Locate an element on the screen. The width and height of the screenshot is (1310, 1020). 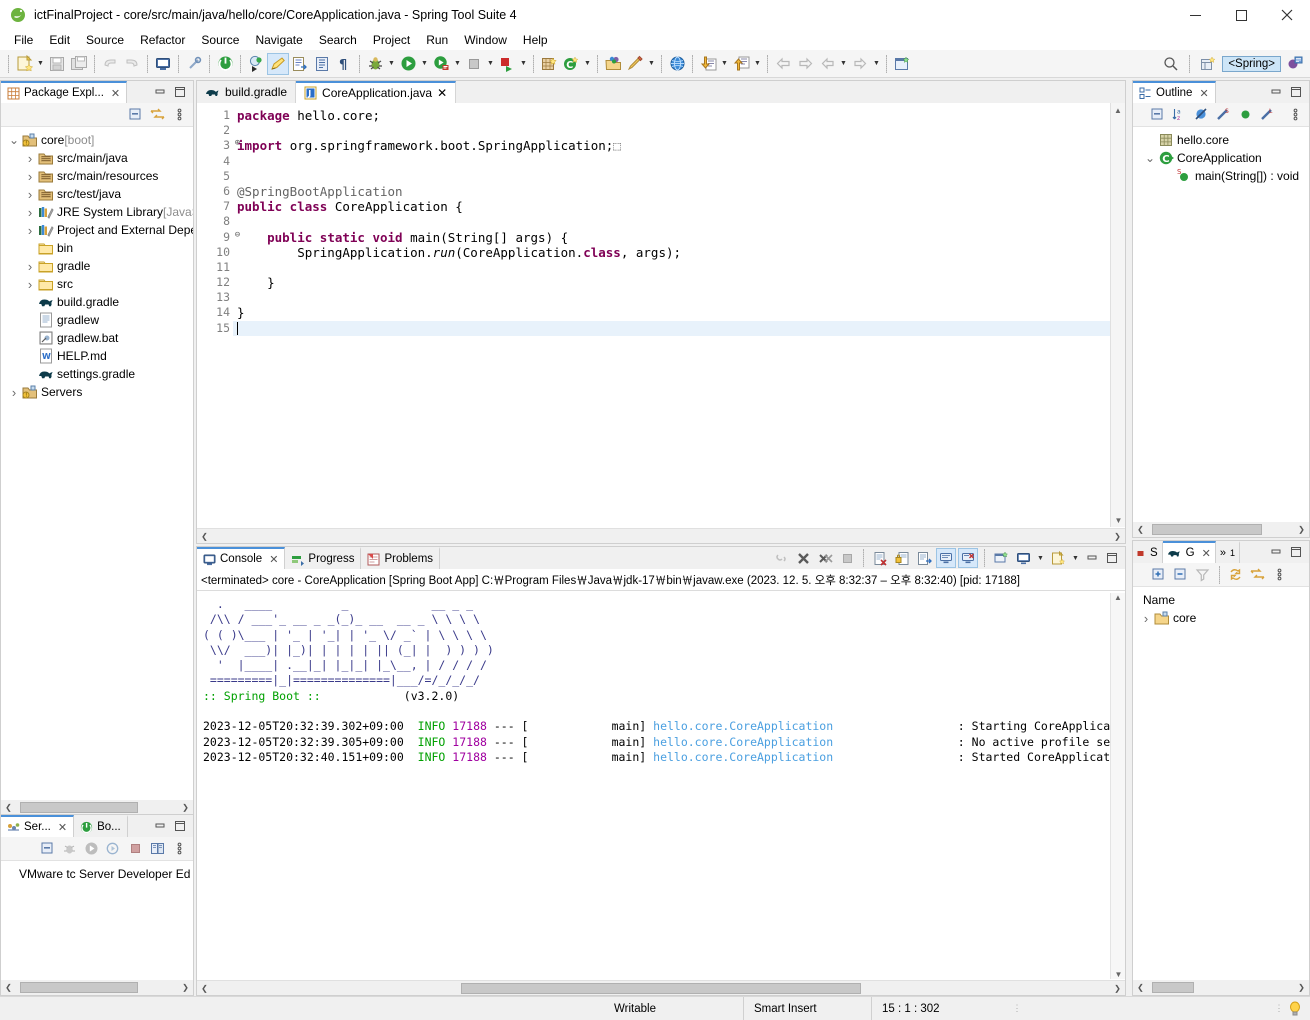
minimize-button is located at coordinates (1195, 15).